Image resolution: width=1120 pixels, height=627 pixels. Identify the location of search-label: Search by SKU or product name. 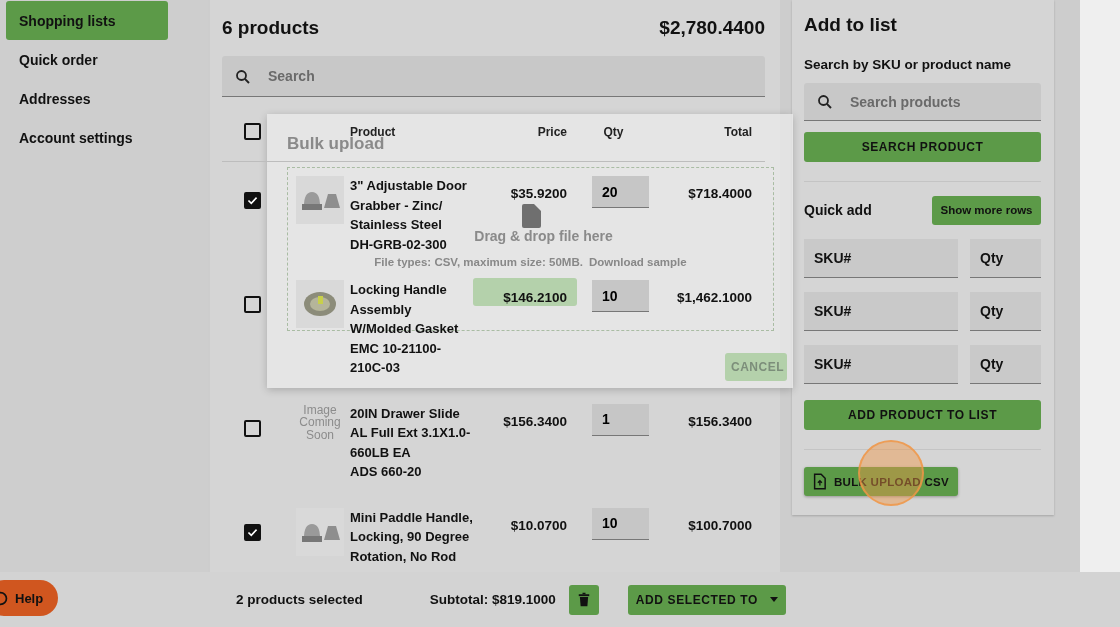
(908, 64).